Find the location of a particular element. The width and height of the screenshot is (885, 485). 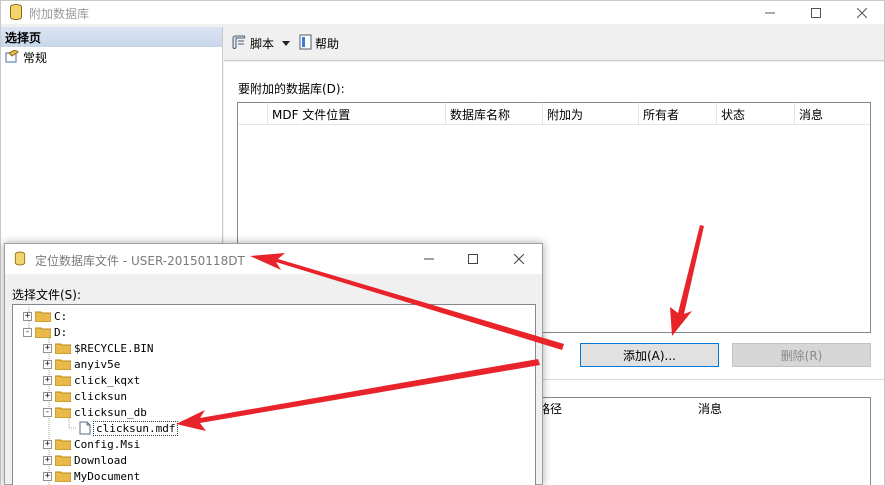

tree-item: - D: is located at coordinates (45, 332).